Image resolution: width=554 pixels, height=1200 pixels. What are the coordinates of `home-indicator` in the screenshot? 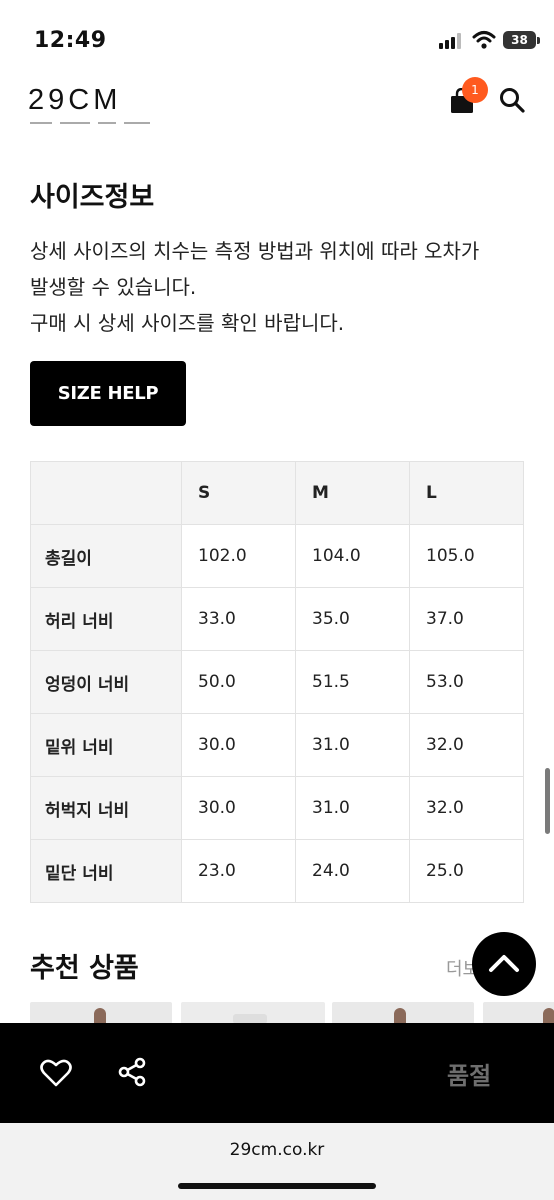 It's located at (277, 1186).